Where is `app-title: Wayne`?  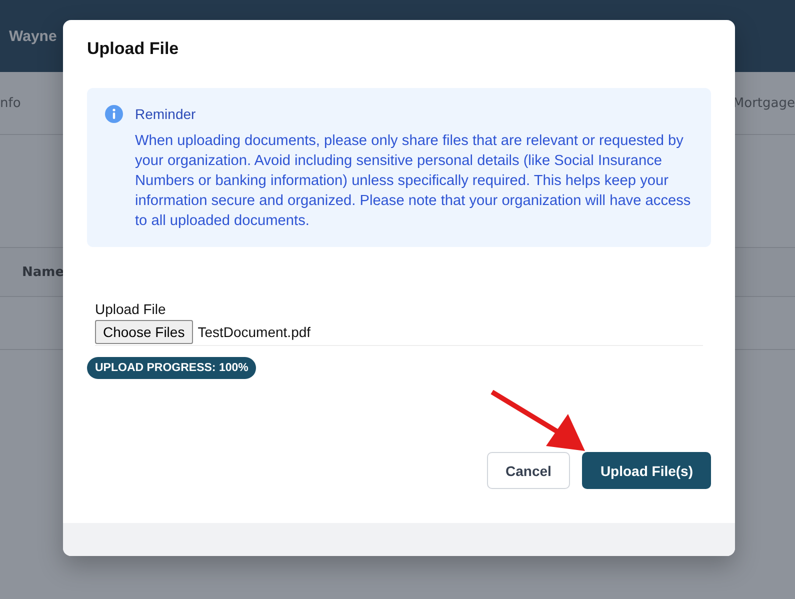
app-title: Wayne is located at coordinates (33, 36).